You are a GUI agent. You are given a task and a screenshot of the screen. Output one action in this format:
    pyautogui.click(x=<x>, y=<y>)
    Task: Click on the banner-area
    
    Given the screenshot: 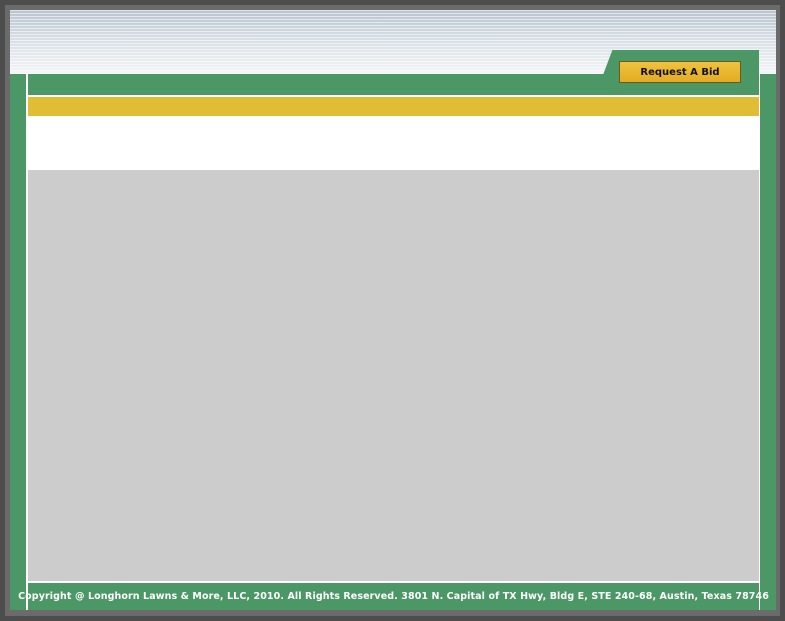 What is the action you would take?
    pyautogui.click(x=393, y=143)
    